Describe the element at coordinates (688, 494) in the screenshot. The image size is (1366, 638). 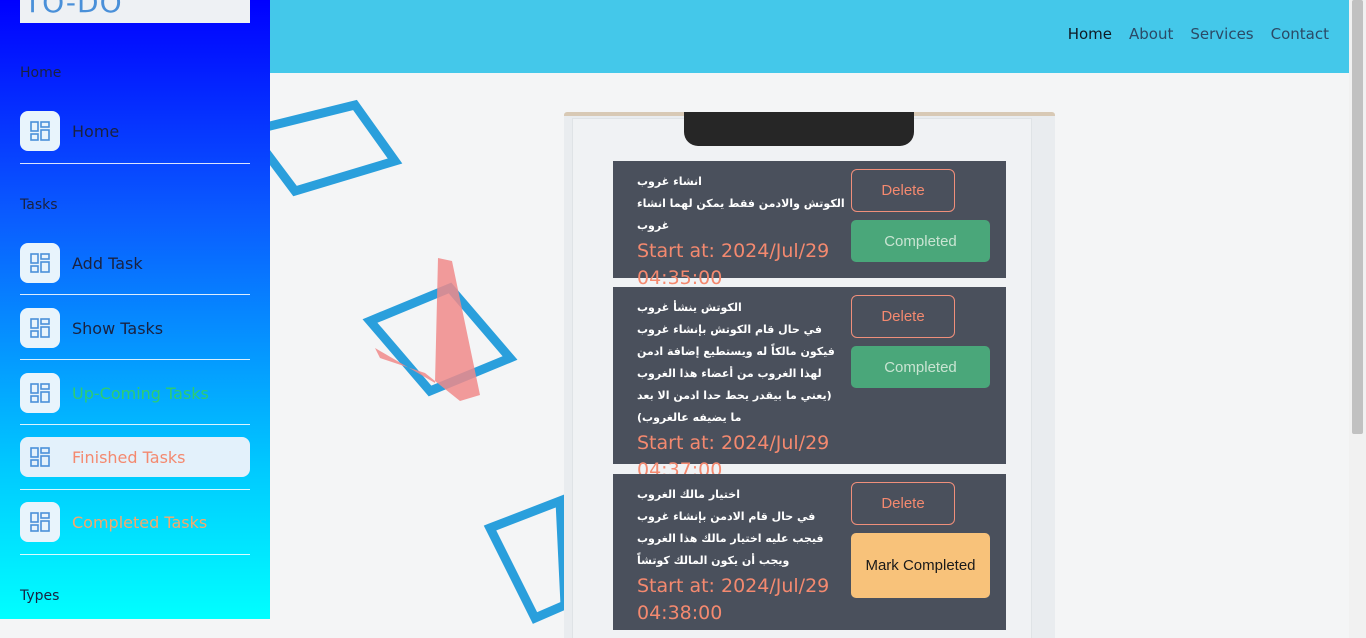
I see `task-title: اختيار مالك الغروب` at that location.